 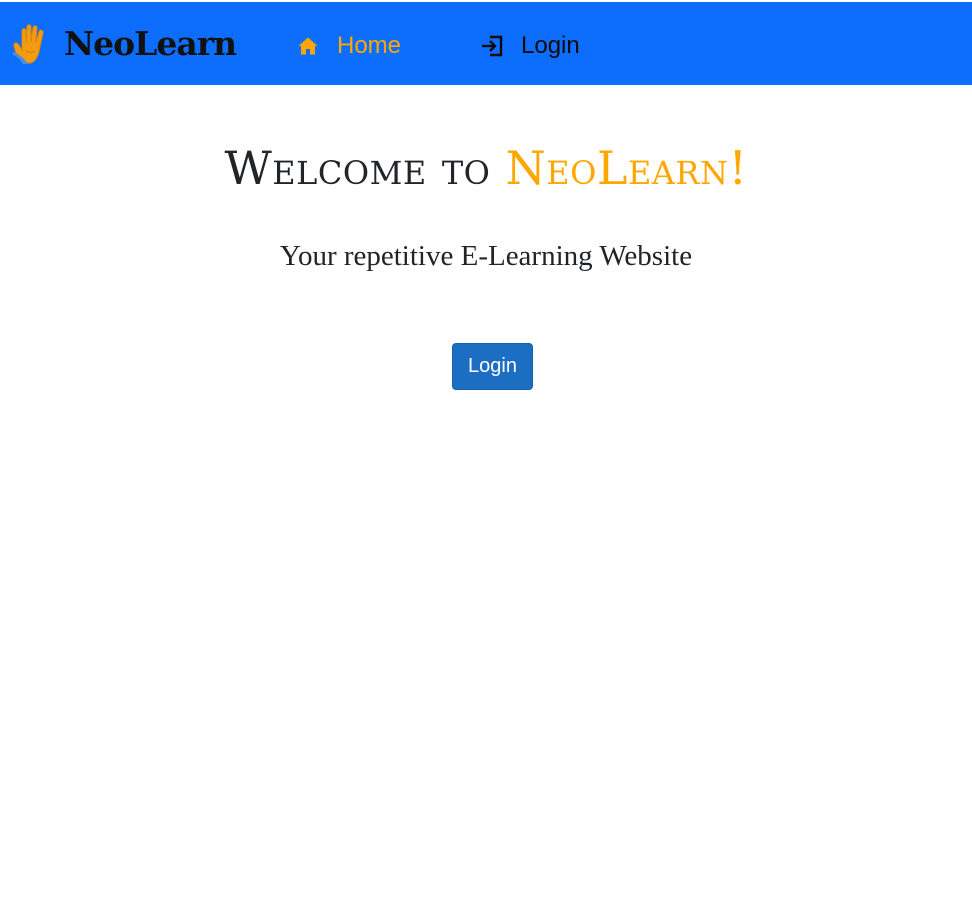 What do you see at coordinates (369, 45) in the screenshot?
I see `nav-home-label: Home` at bounding box center [369, 45].